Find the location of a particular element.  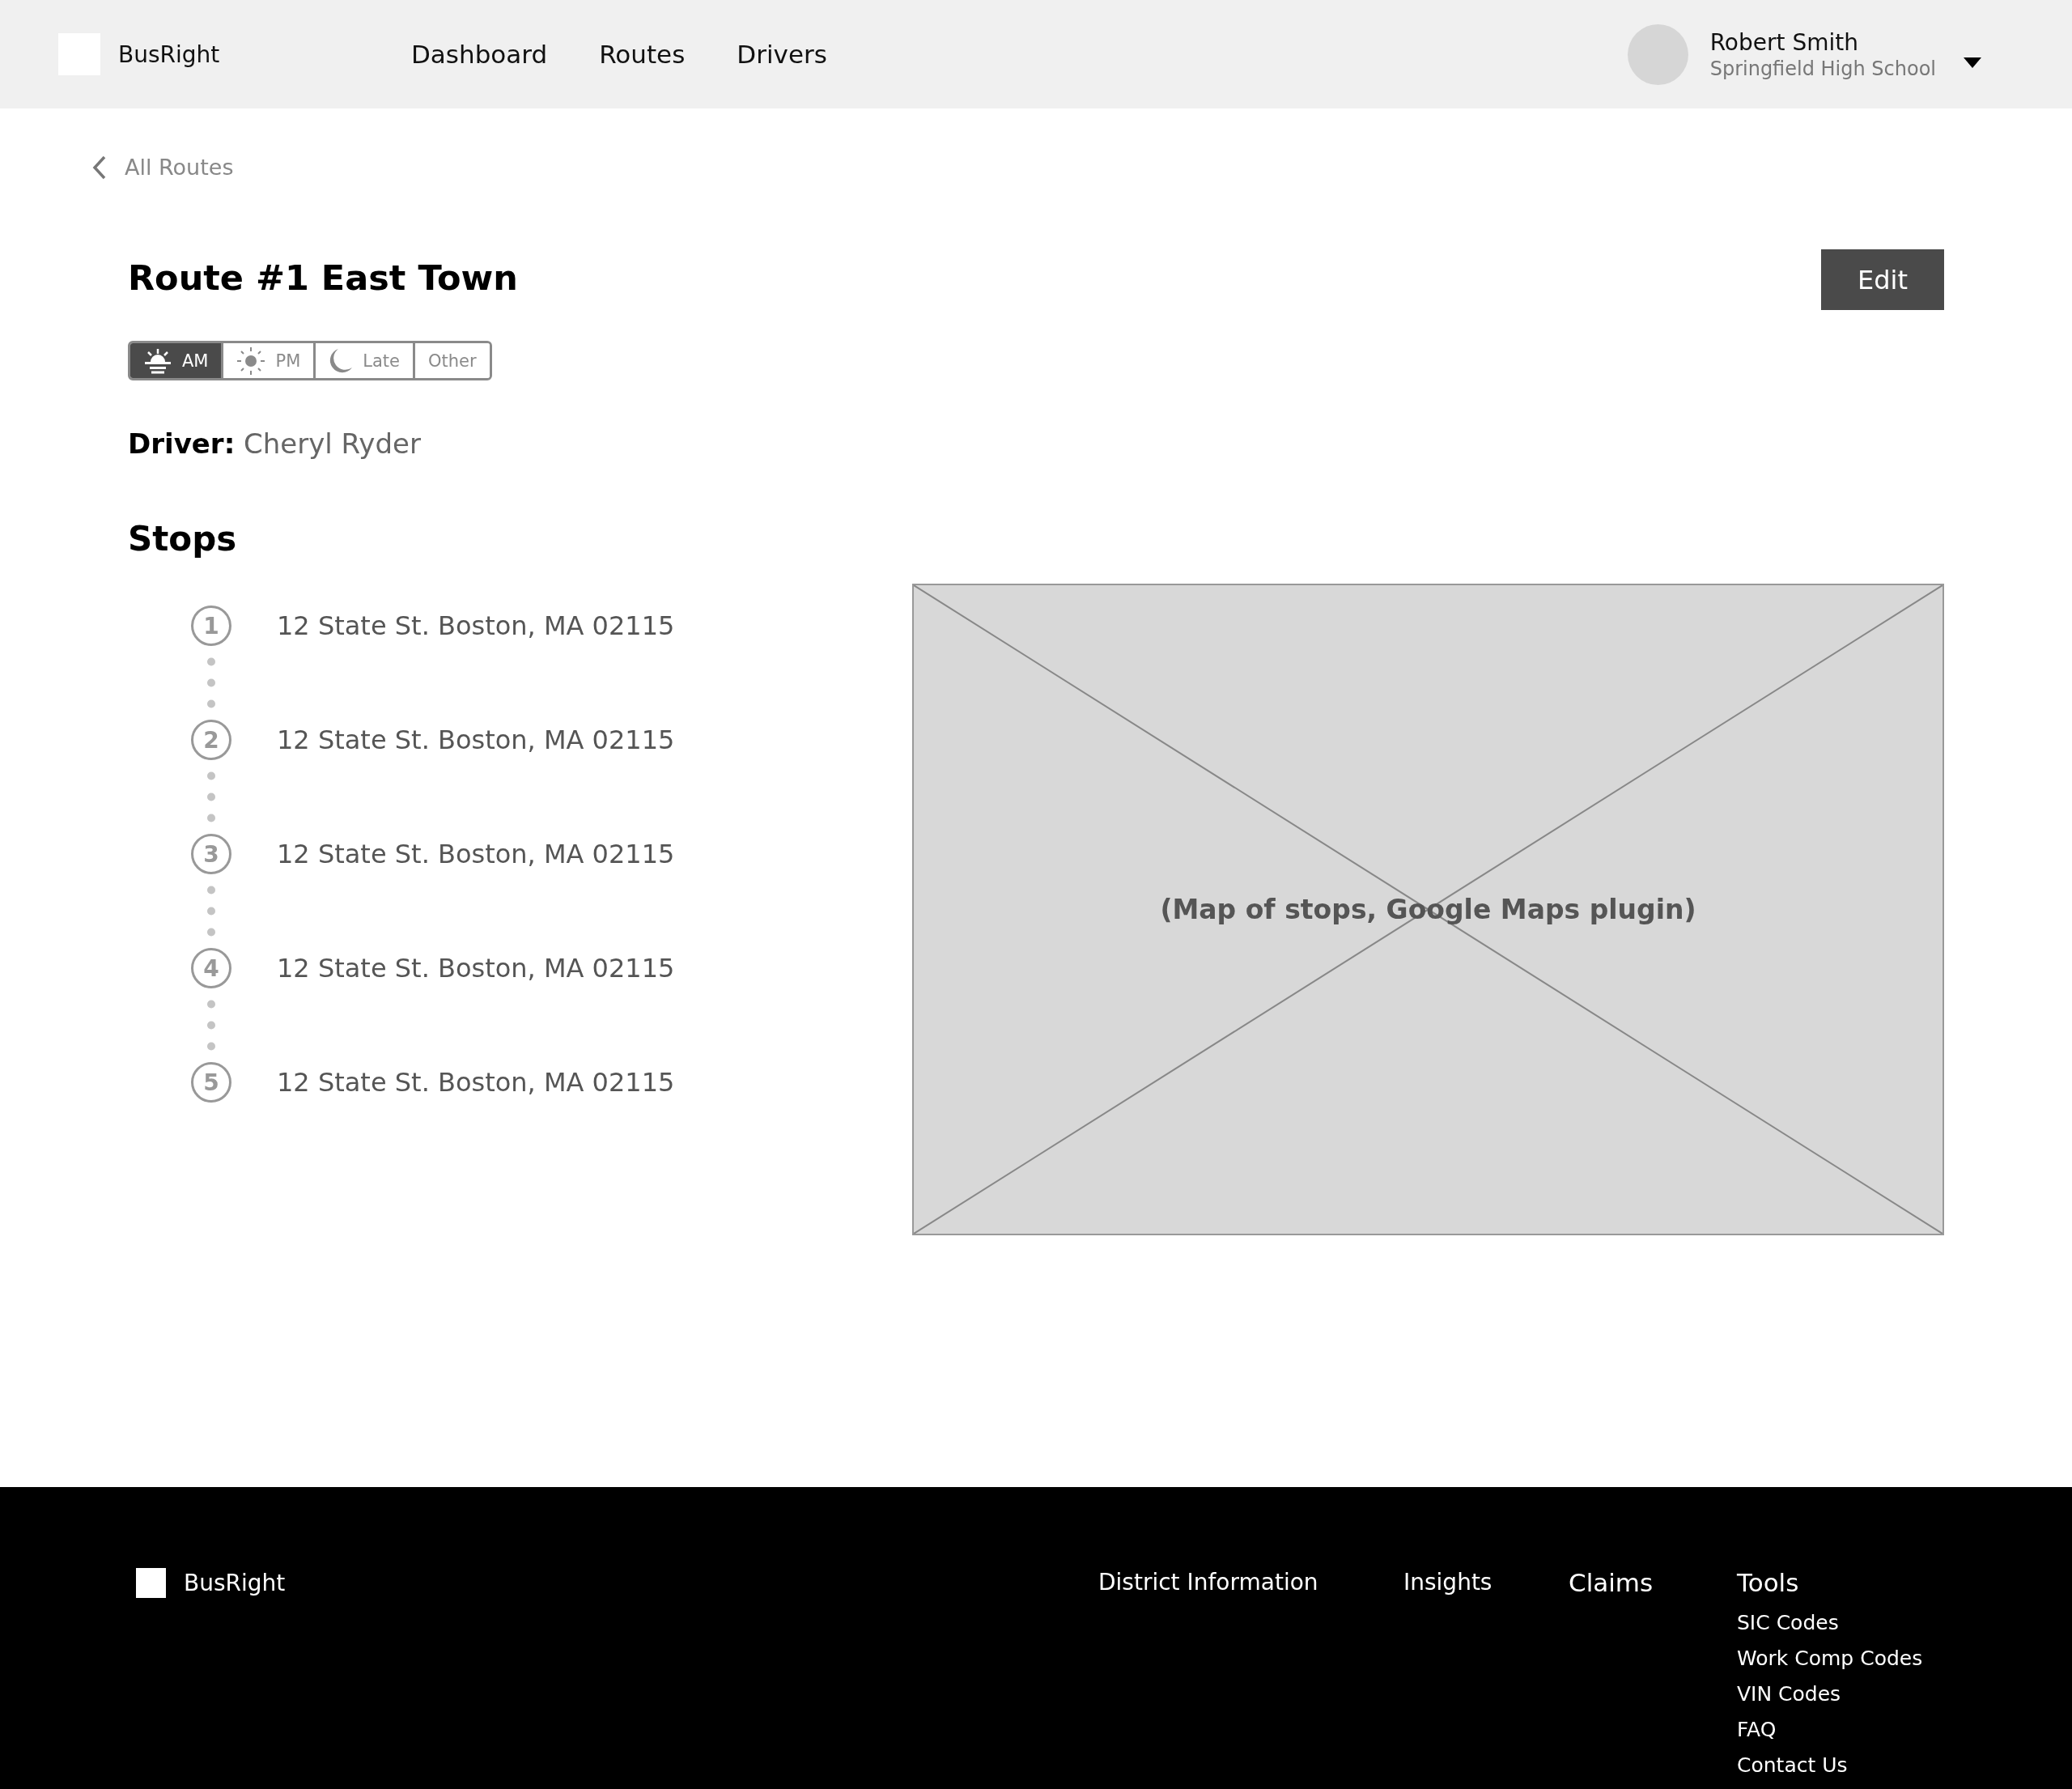

stops-heading: Stops is located at coordinates (183, 539).